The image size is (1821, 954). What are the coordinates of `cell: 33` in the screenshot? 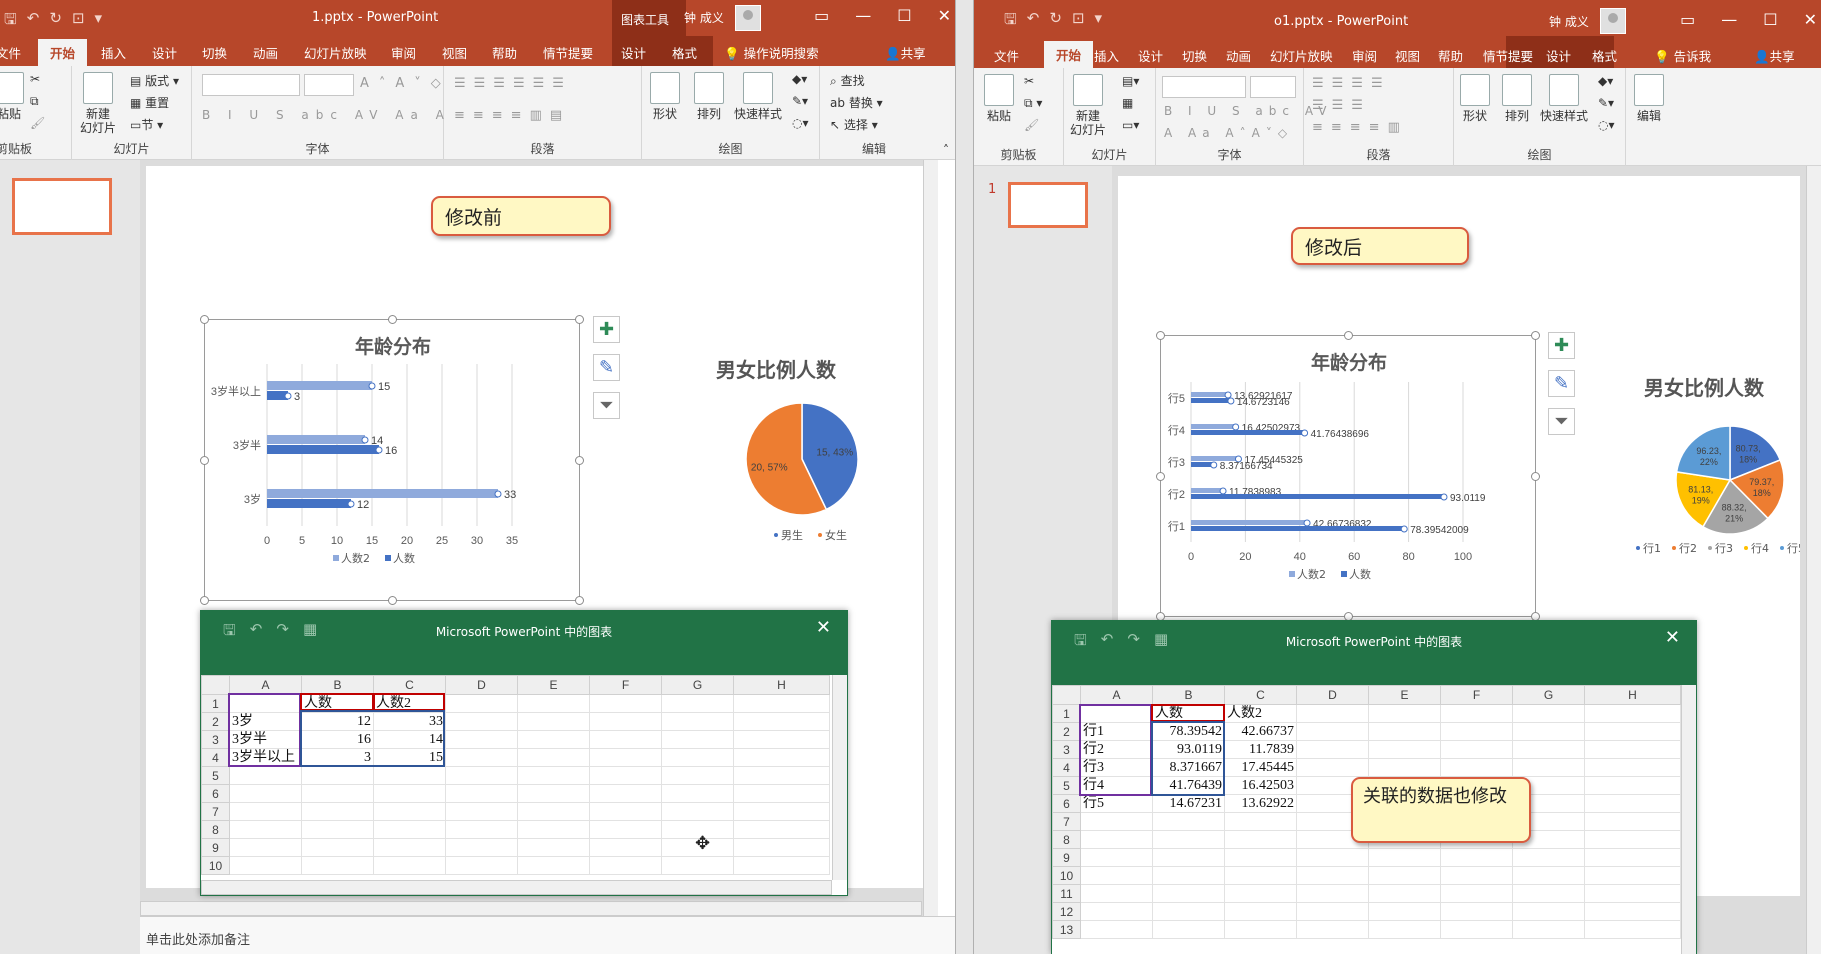 It's located at (409, 721).